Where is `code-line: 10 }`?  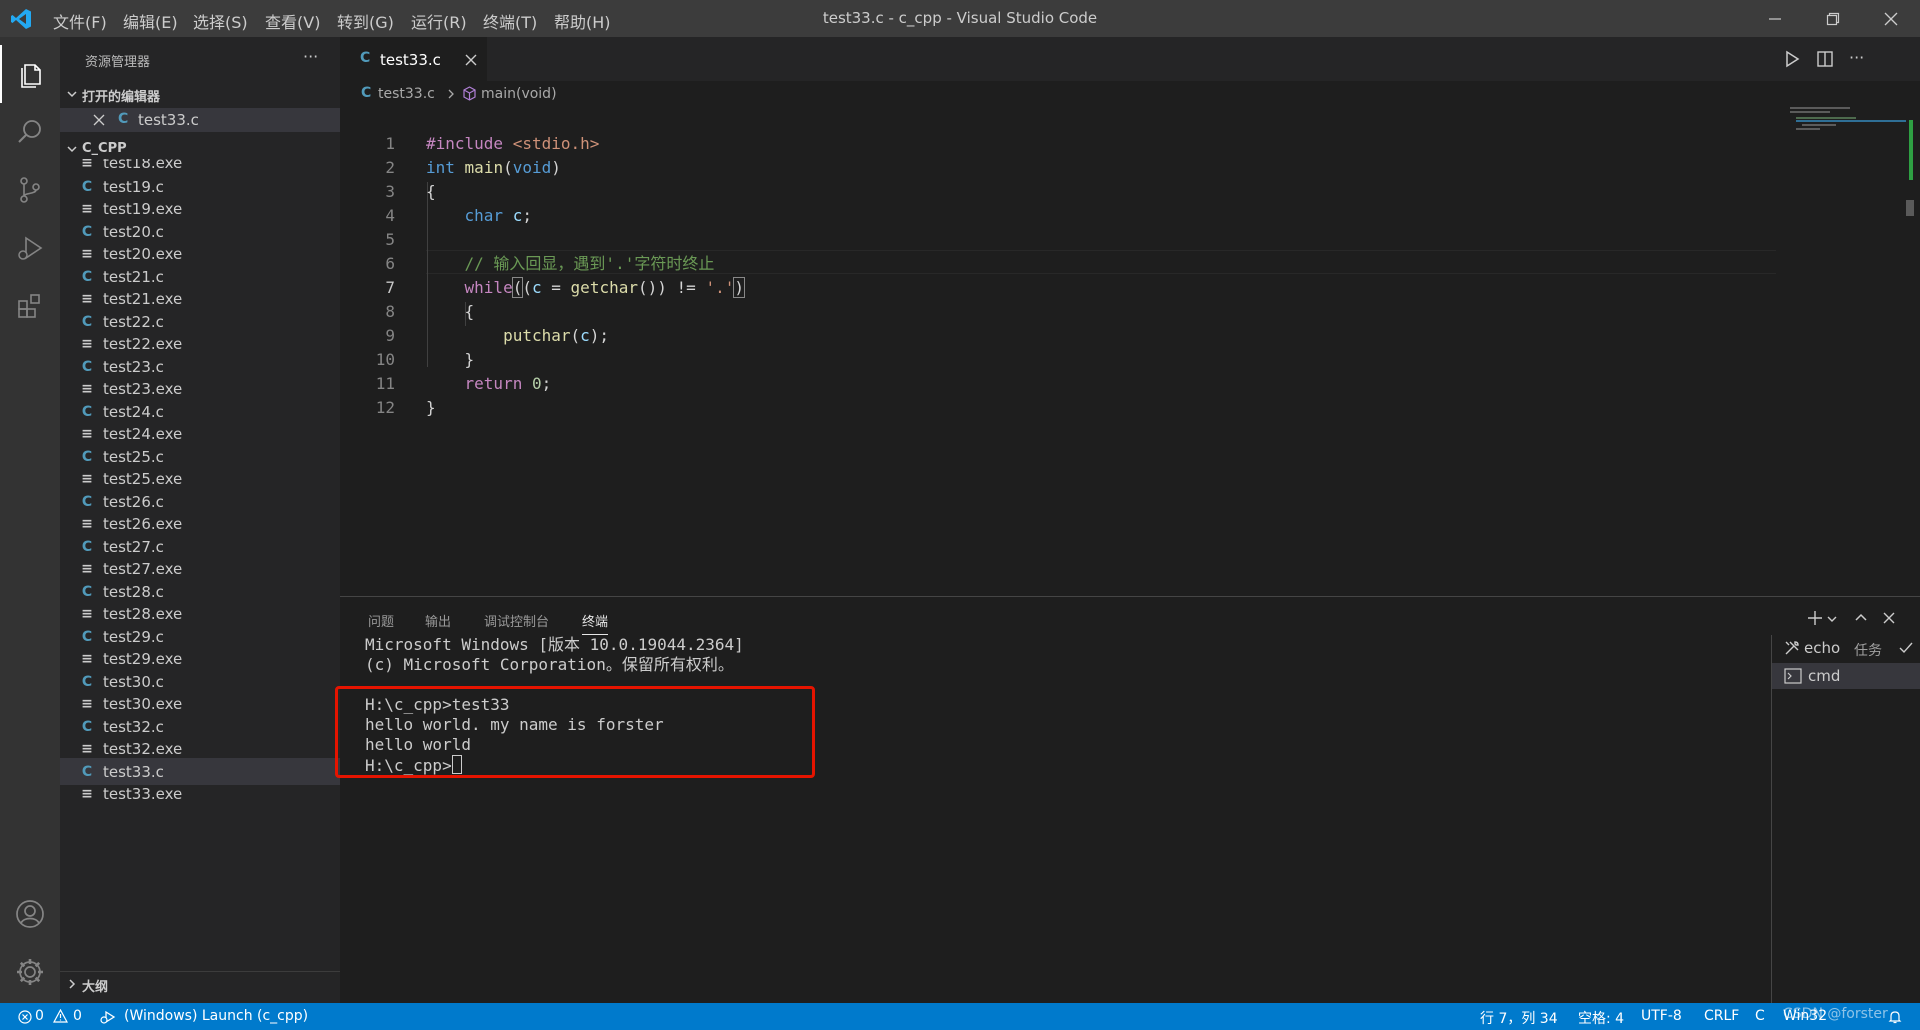 code-line: 10 } is located at coordinates (1060, 346).